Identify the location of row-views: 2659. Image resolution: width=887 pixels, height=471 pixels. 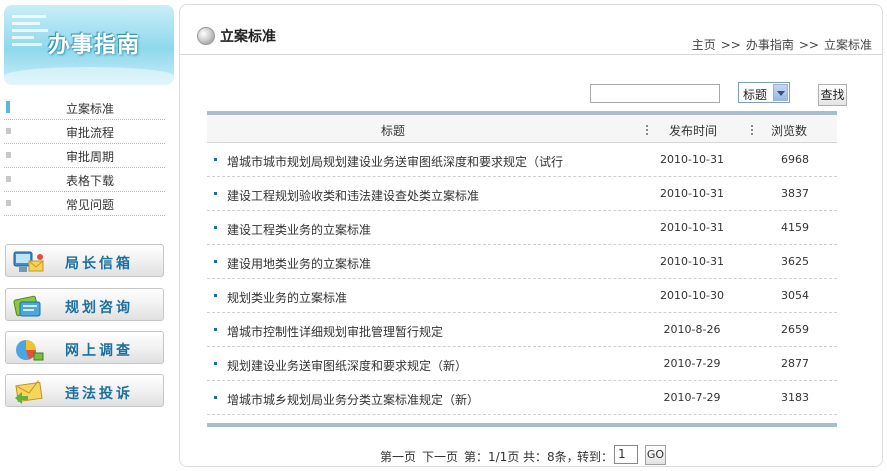
(795, 329).